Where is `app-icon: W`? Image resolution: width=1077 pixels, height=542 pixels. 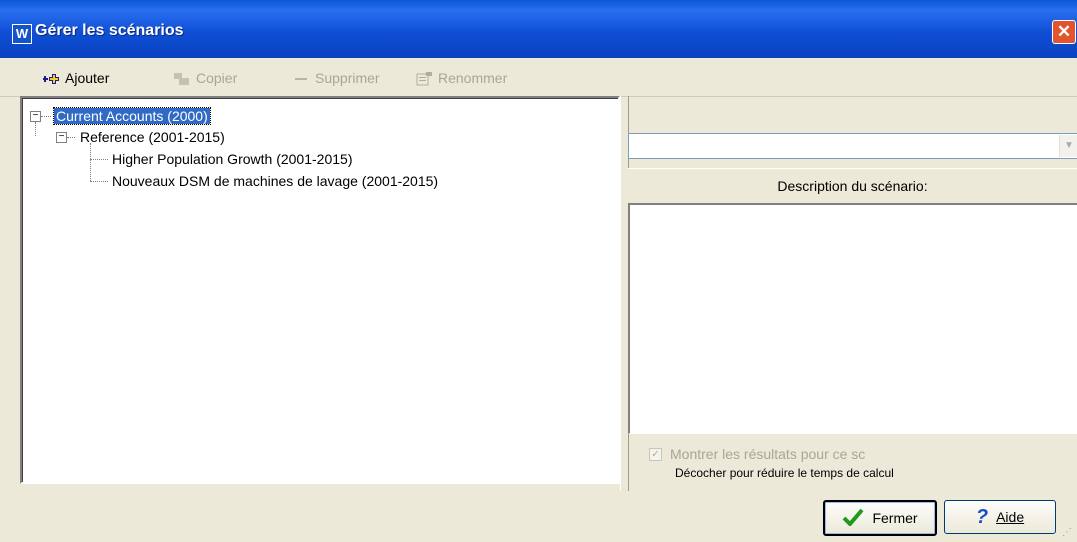
app-icon: W is located at coordinates (22, 34).